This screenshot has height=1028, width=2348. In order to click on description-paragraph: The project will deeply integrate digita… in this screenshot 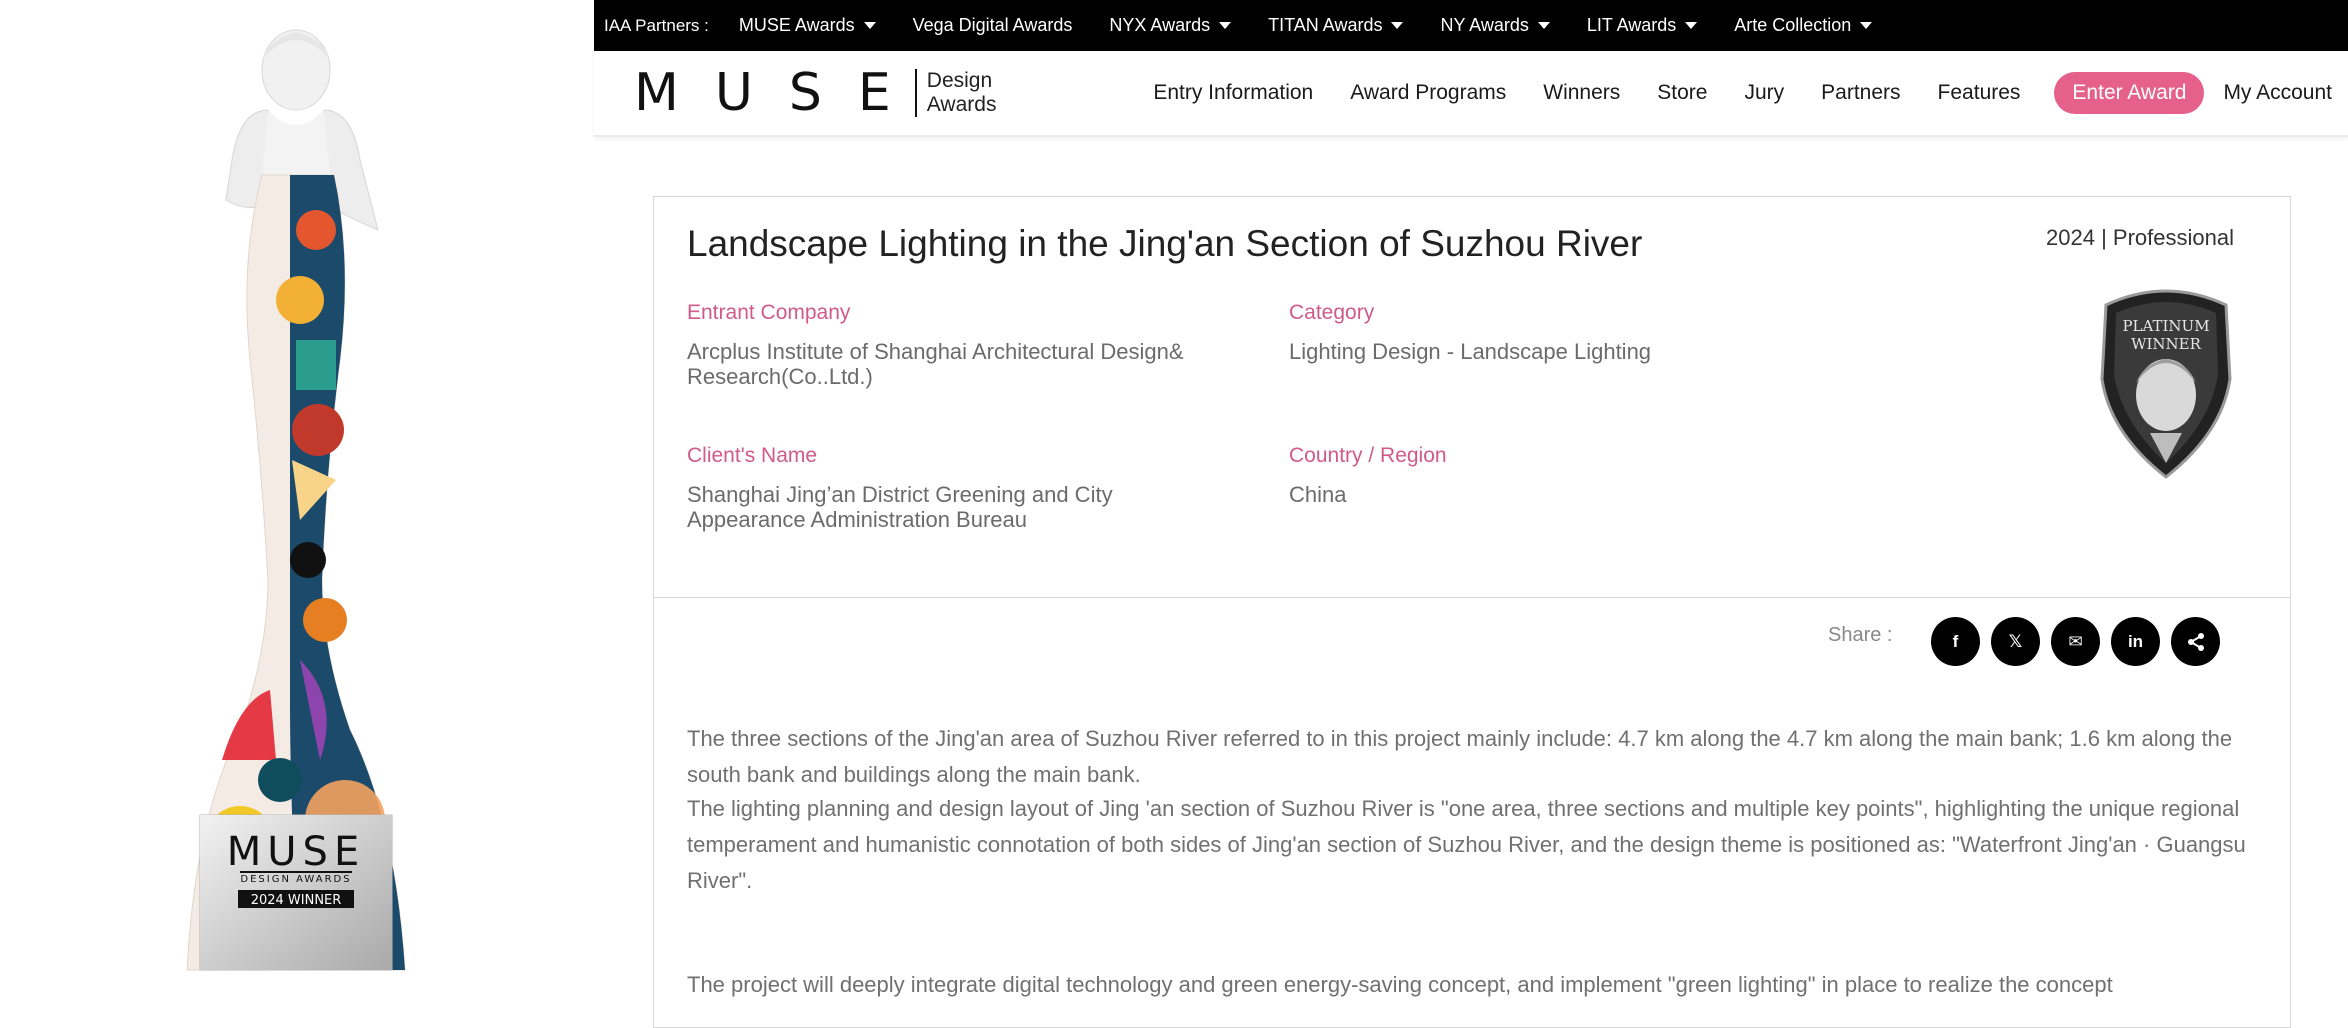, I will do `click(1400, 984)`.